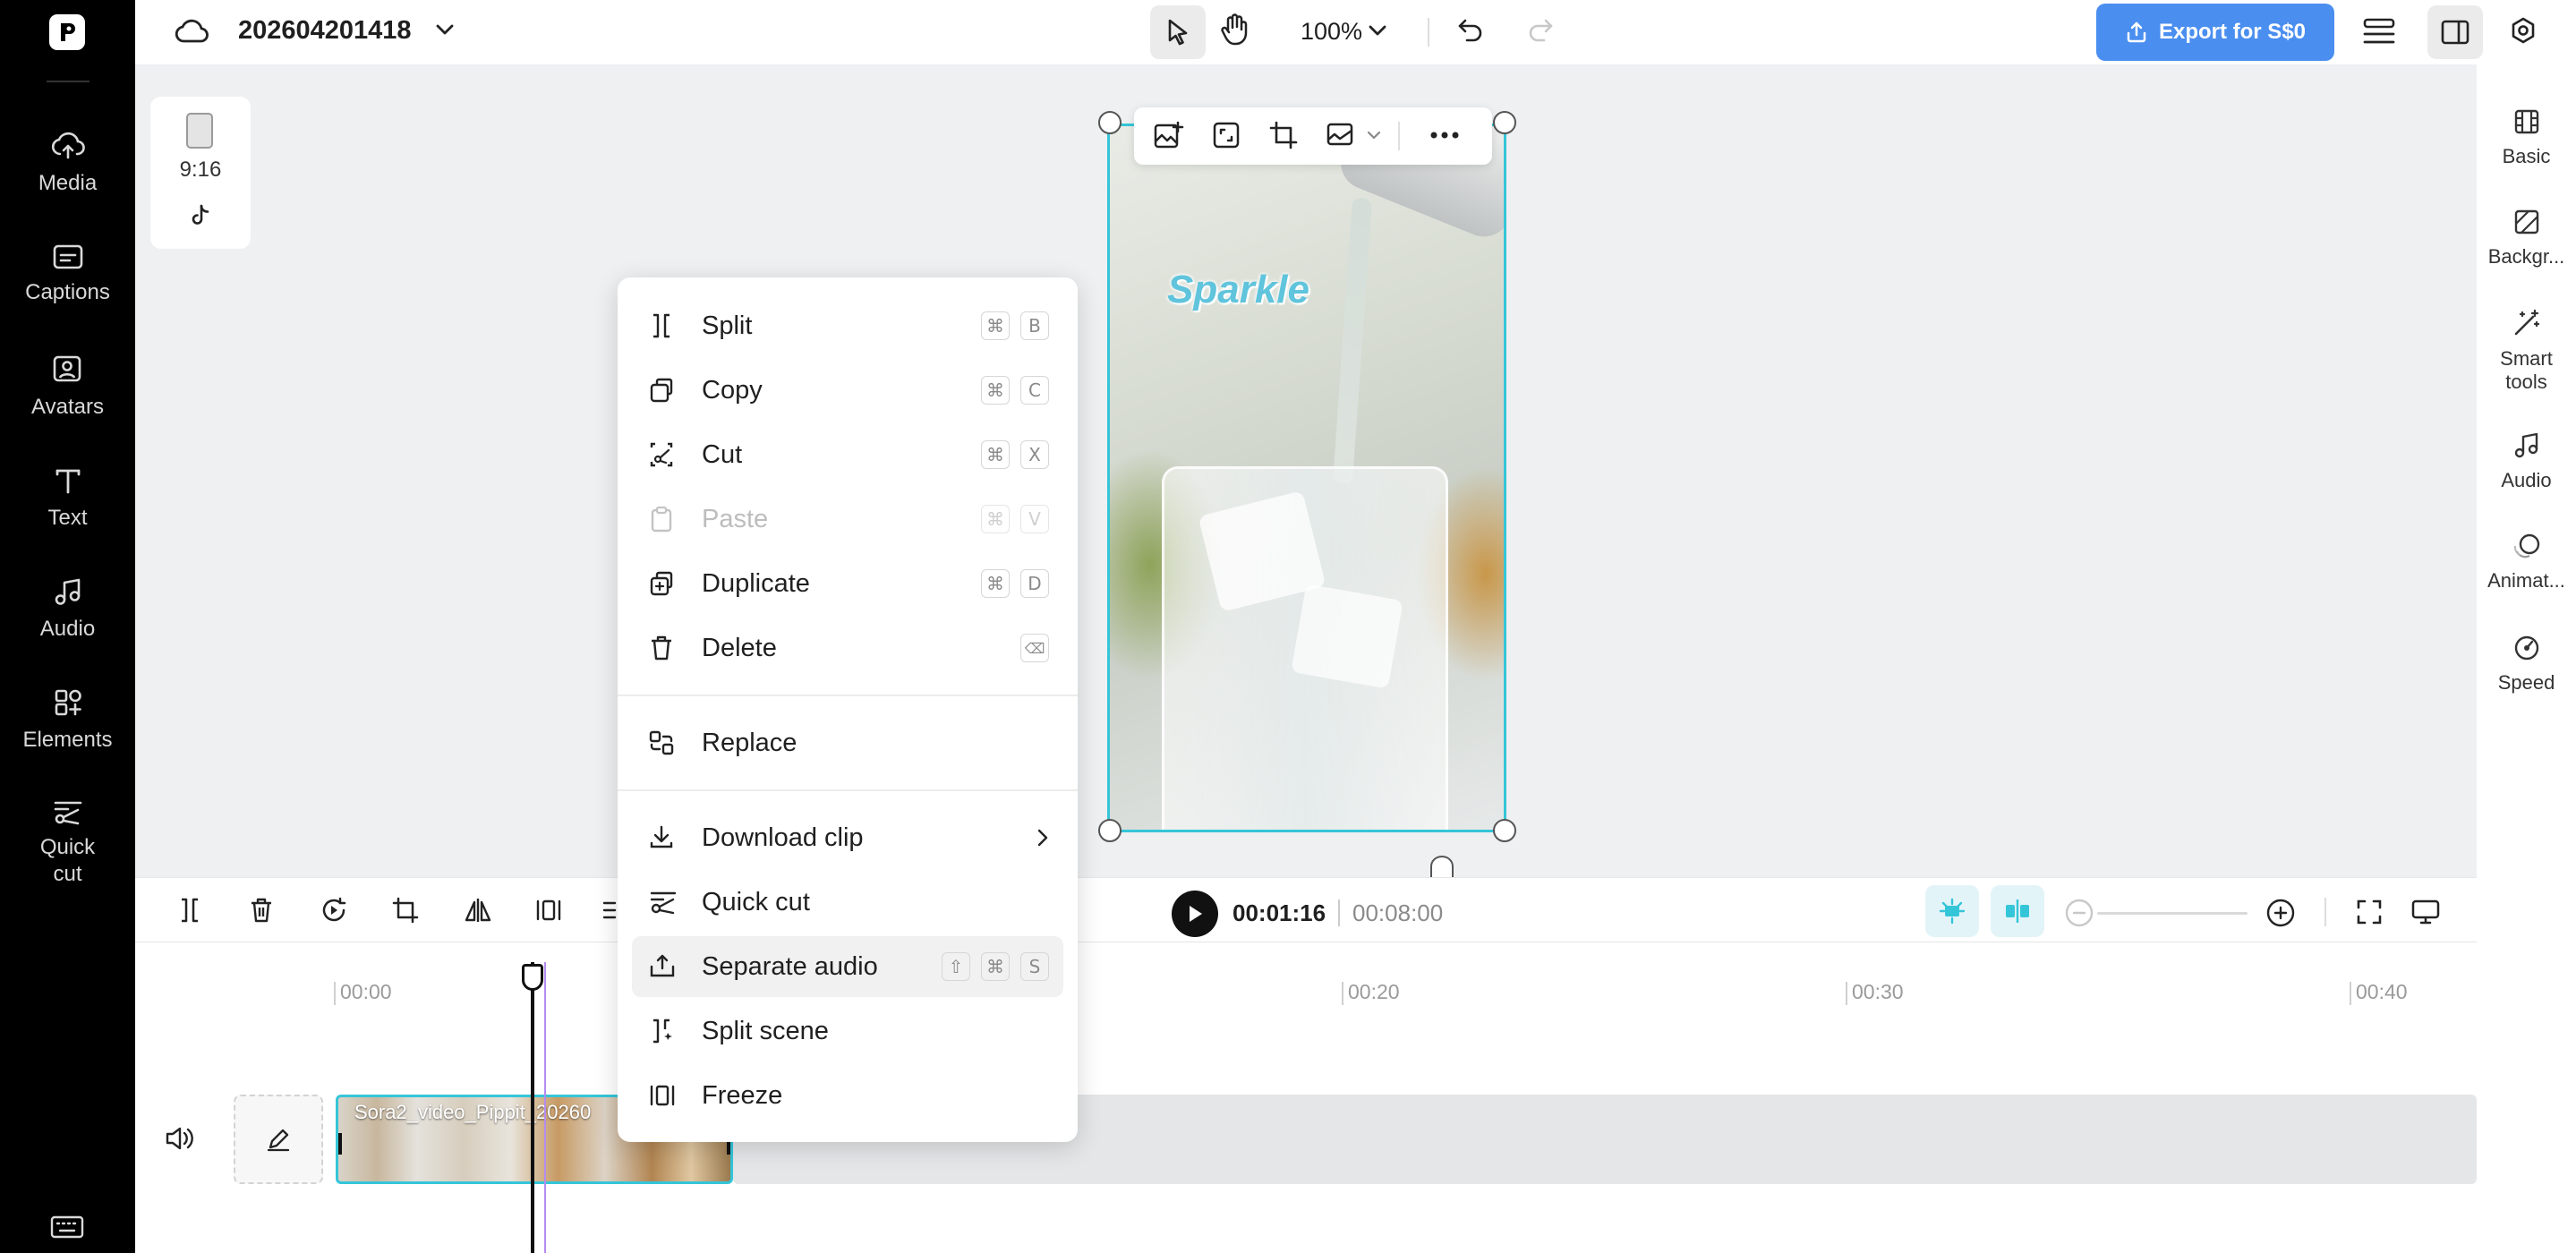  Describe the element at coordinates (192, 31) in the screenshot. I see `cloud-save-icon` at that location.